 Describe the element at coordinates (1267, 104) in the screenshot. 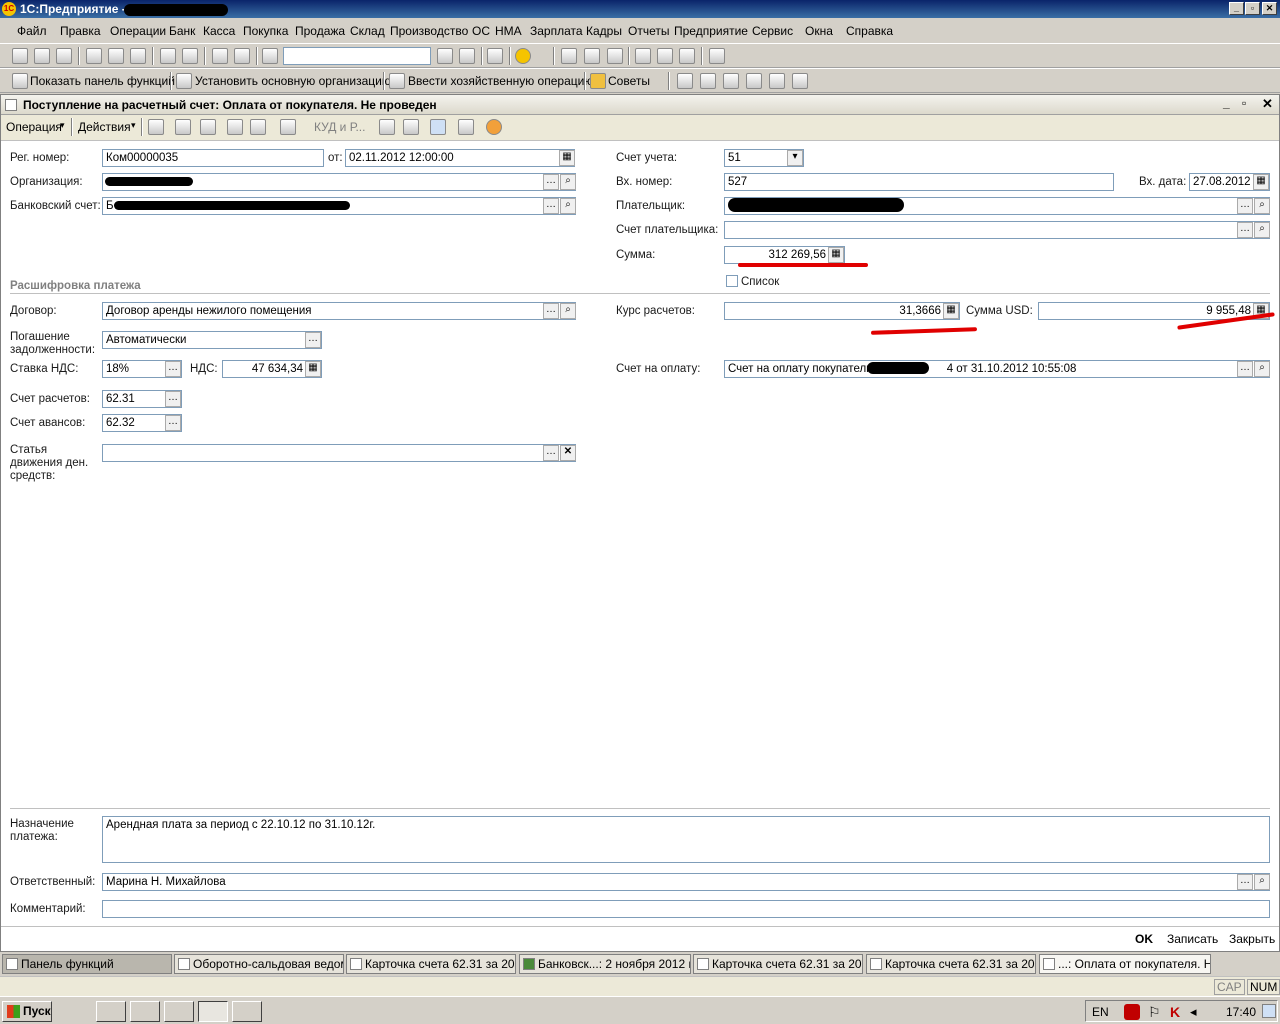

I see `doc-close-icon: ✕` at that location.